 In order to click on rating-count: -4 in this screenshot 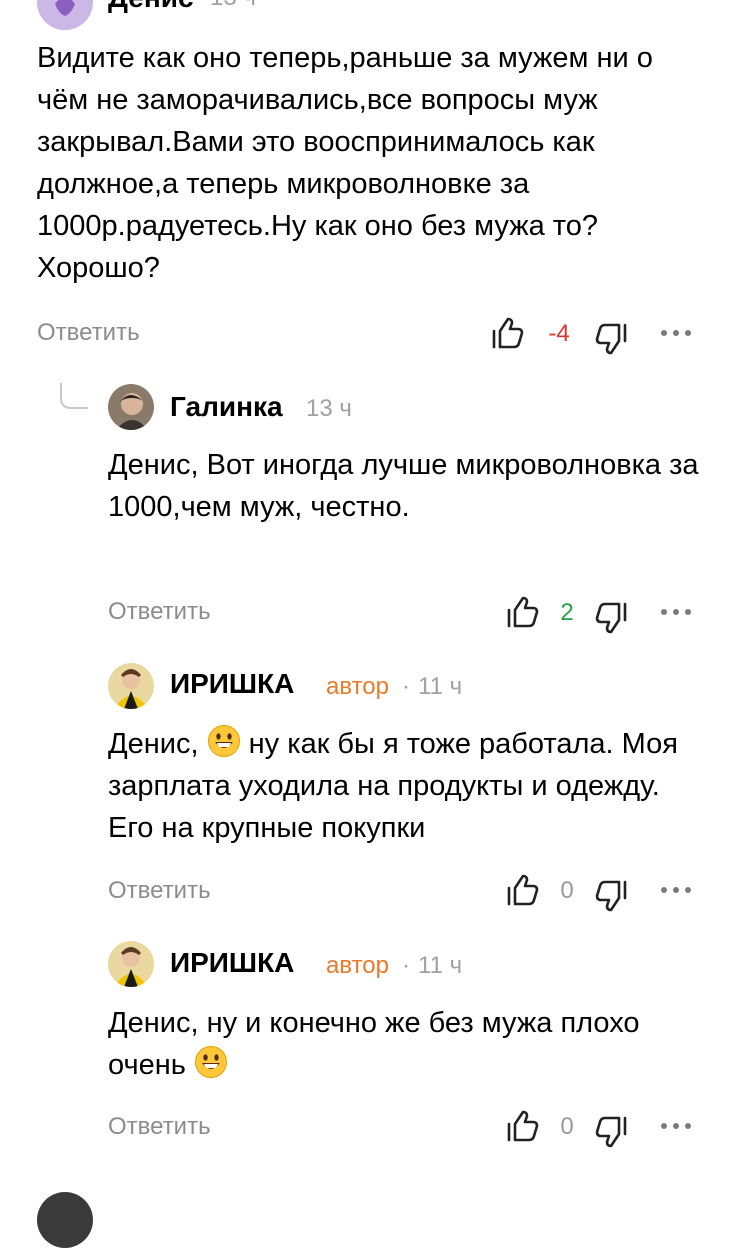, I will do `click(559, 333)`.